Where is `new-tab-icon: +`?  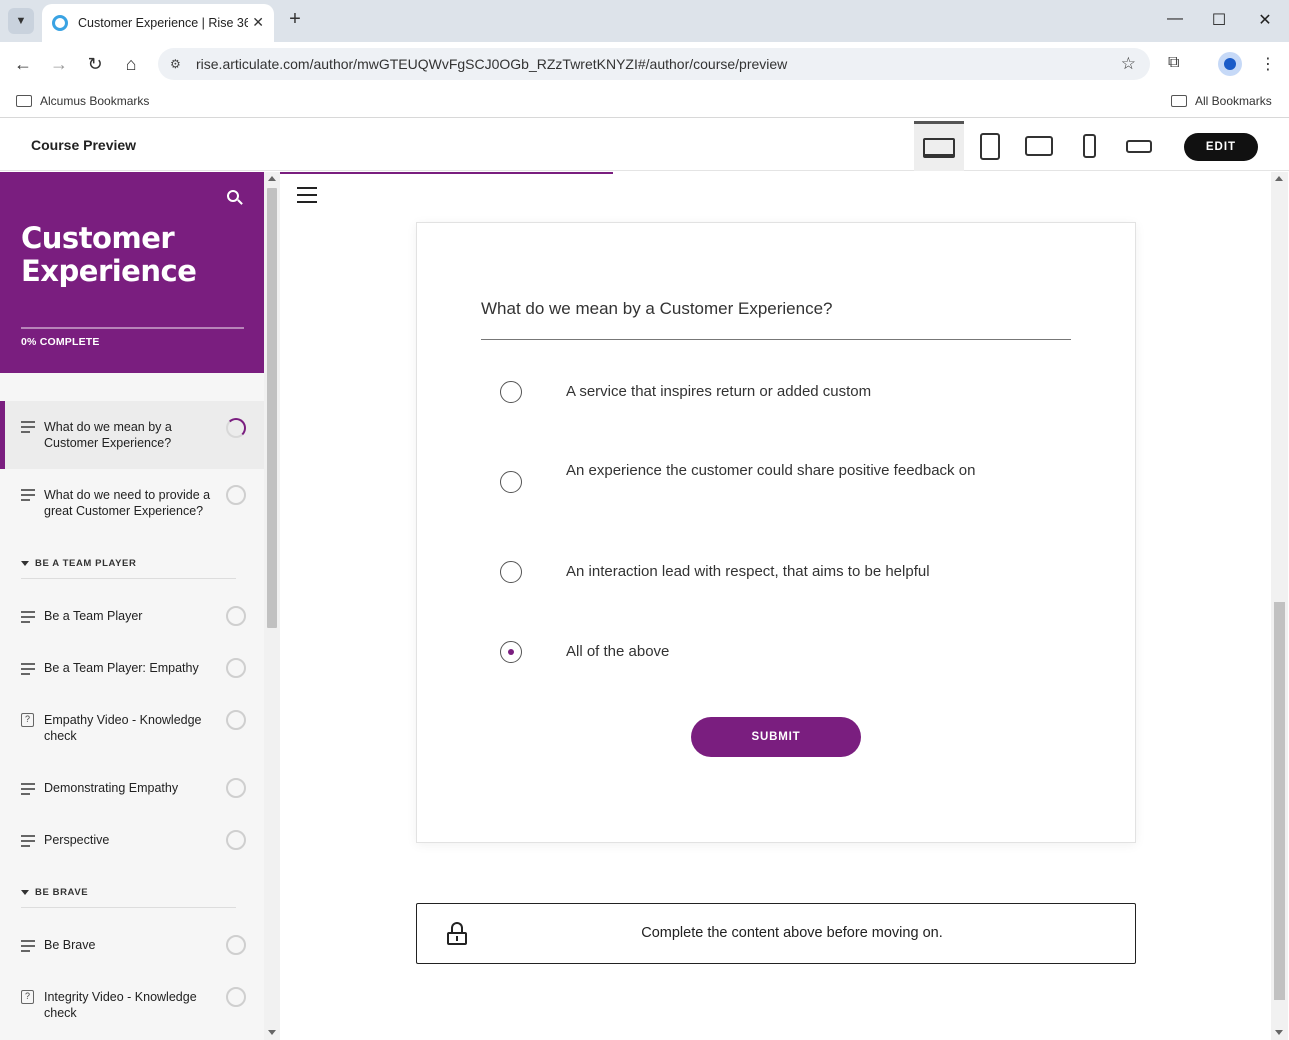 new-tab-icon: + is located at coordinates (295, 19).